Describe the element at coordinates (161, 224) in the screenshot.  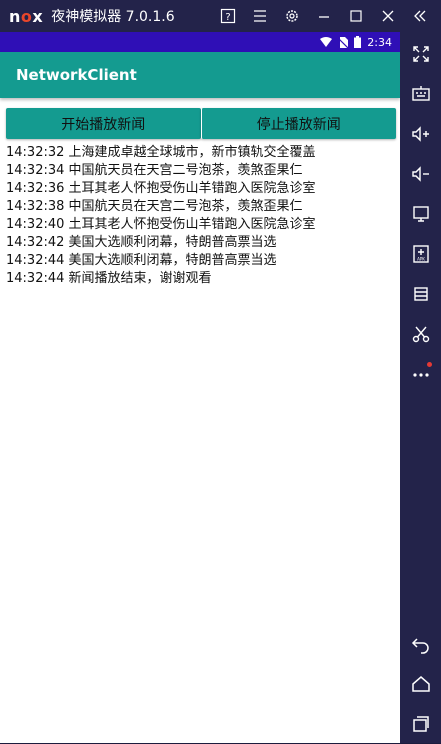
I see `log-line: 14:32:40 土耳其老人怀抱受伤山羊错跑入医院急诊室` at that location.